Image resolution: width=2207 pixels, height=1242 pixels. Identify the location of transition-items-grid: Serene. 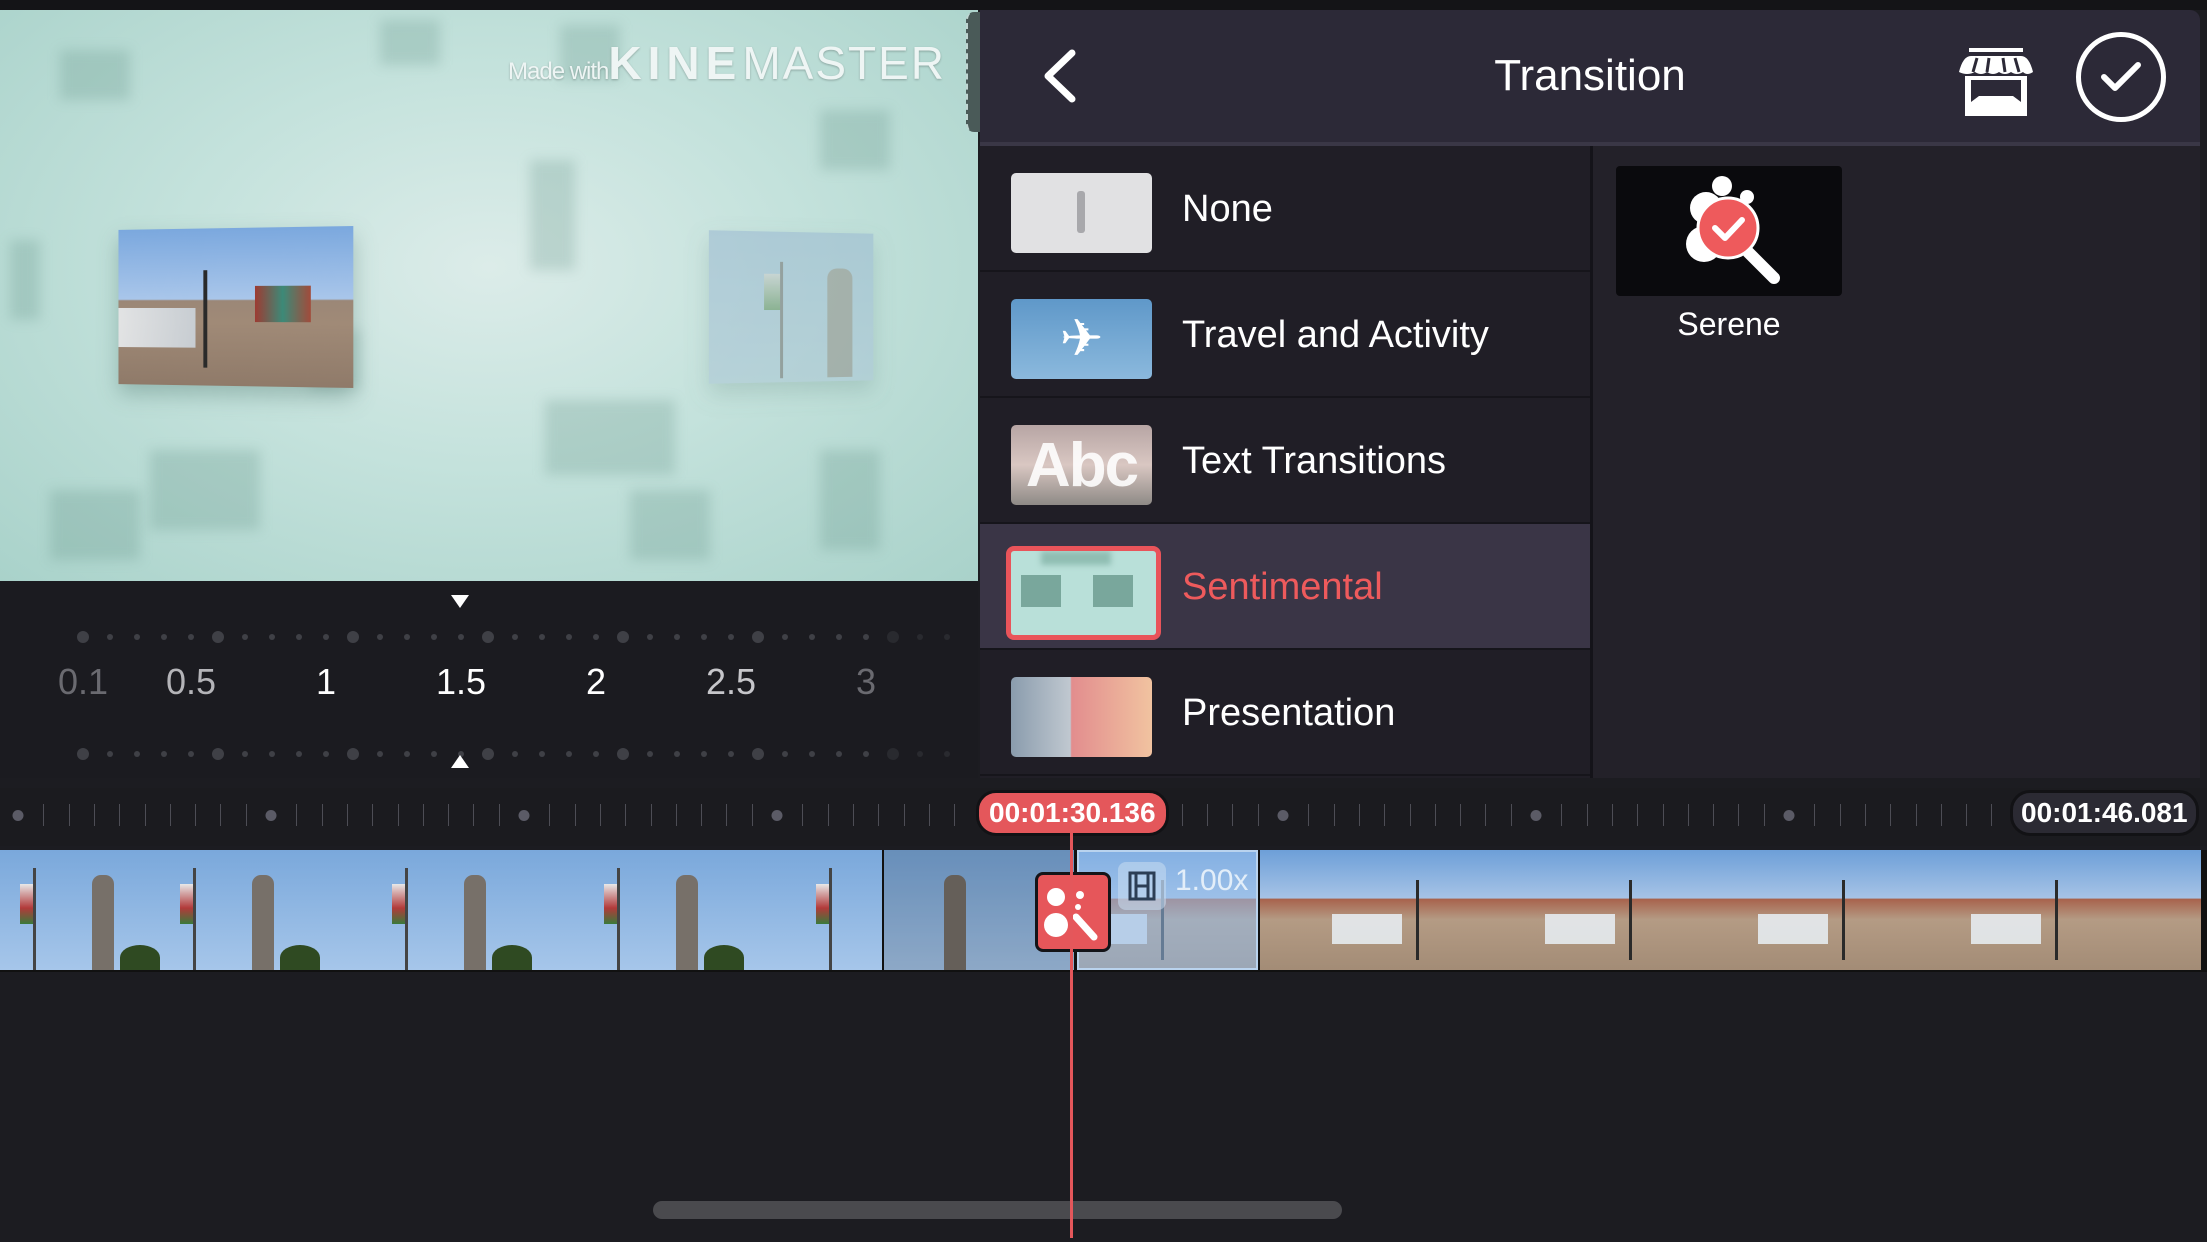
(1896, 462).